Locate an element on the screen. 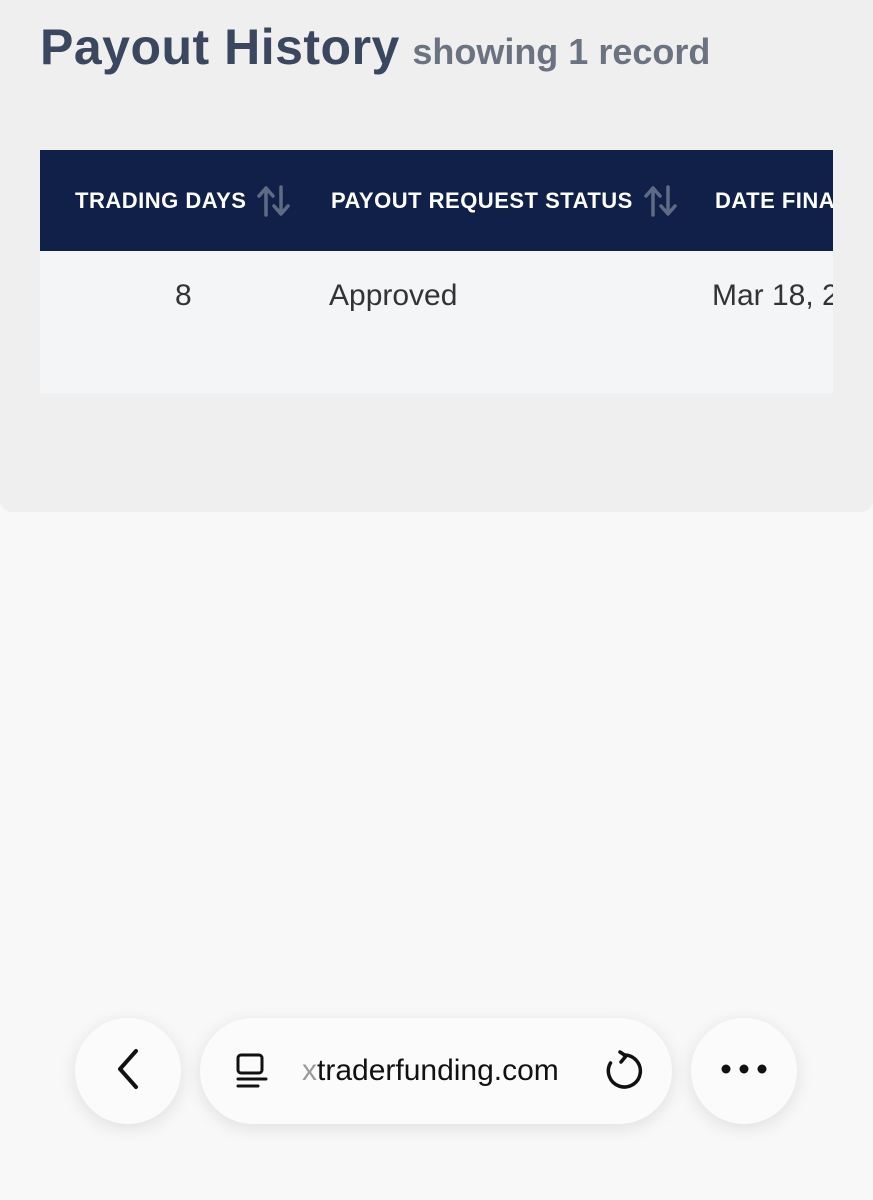 The image size is (873, 1200). reload-icon is located at coordinates (624, 1071).